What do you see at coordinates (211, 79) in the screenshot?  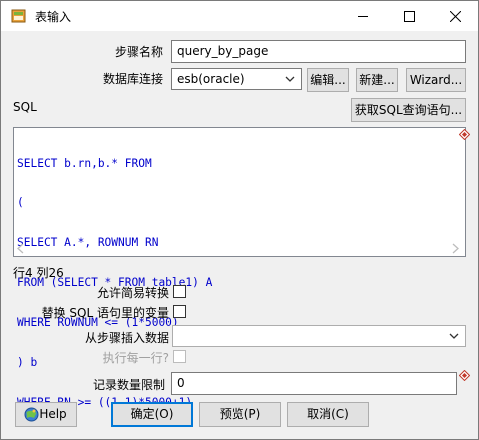 I see `db-connection-value: esb(oracle)` at bounding box center [211, 79].